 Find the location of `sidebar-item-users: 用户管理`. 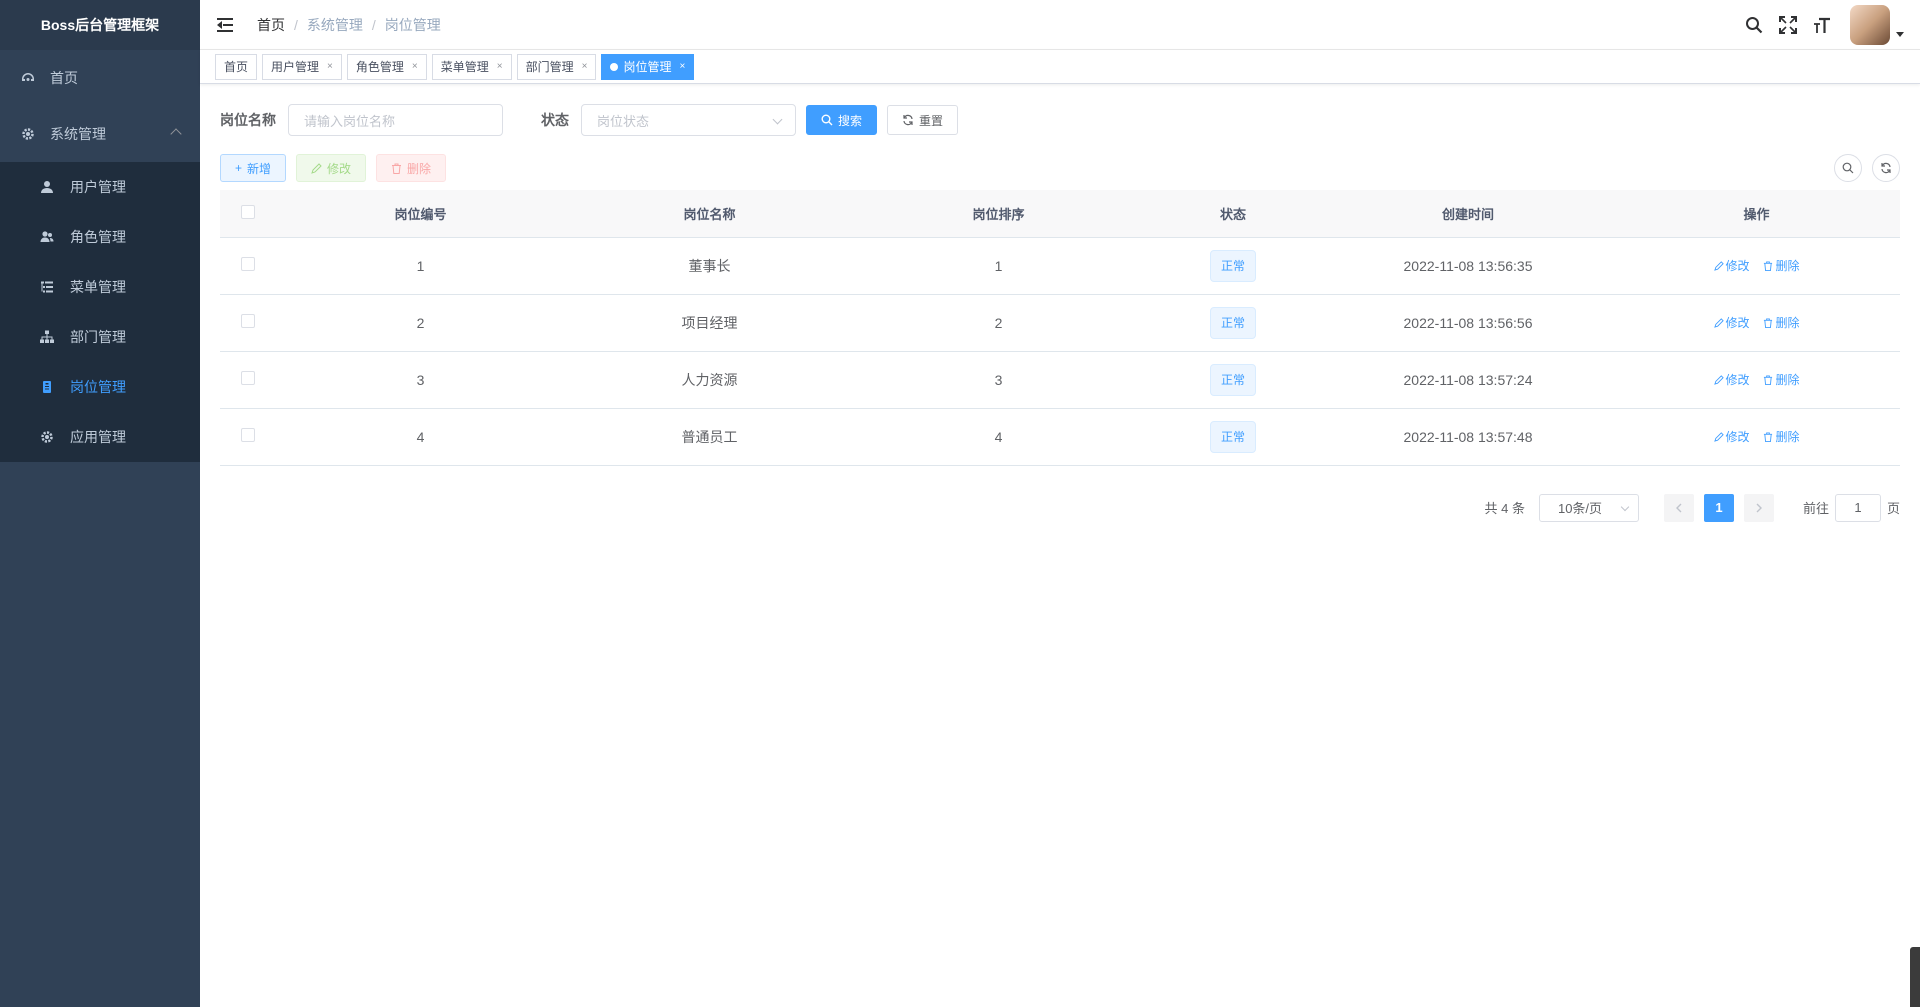

sidebar-item-users: 用户管理 is located at coordinates (100, 187).